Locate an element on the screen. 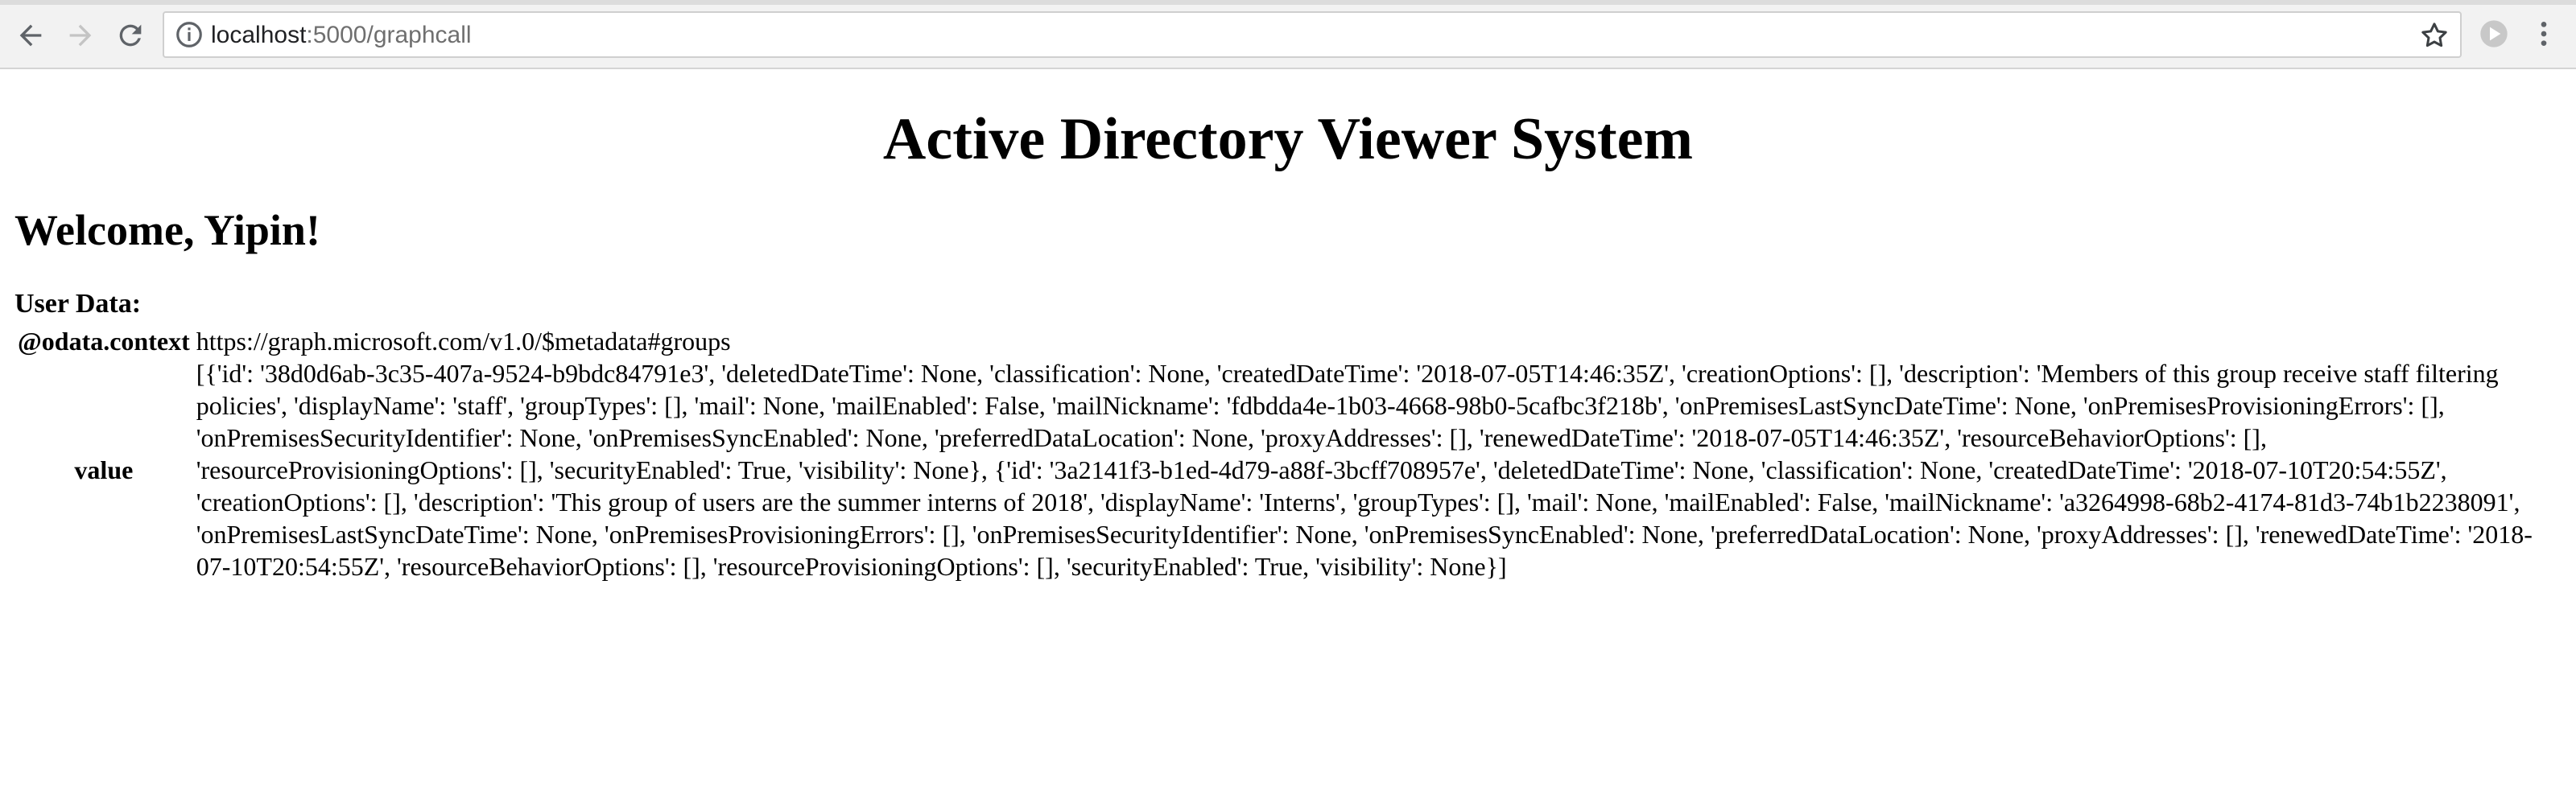 The width and height of the screenshot is (2576, 811). url-path: :5000/graphcall is located at coordinates (389, 35).